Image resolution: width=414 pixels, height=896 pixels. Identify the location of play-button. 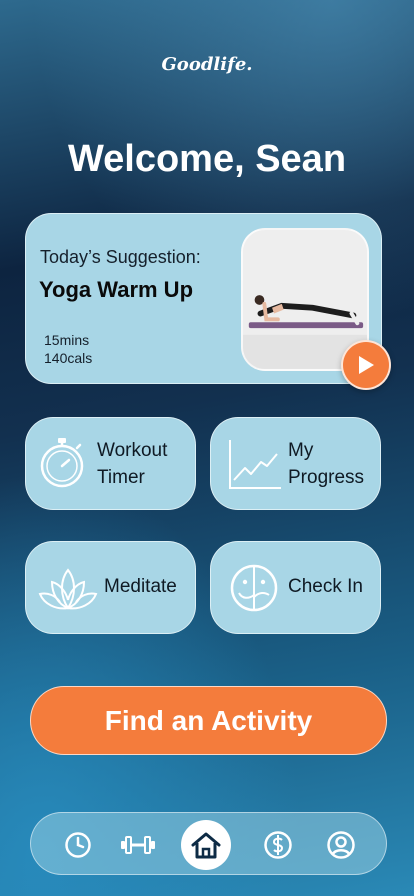
(366, 365).